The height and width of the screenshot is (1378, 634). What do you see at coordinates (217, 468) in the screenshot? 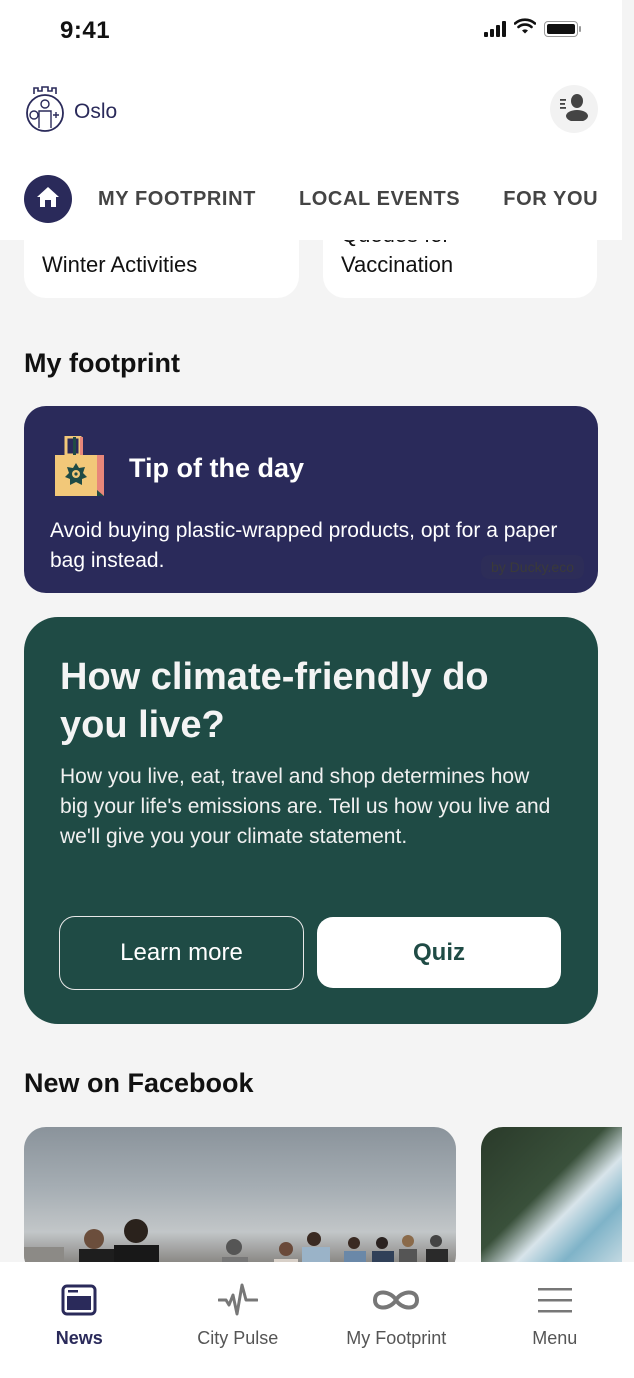
I see `tip-title: Tip of the day` at bounding box center [217, 468].